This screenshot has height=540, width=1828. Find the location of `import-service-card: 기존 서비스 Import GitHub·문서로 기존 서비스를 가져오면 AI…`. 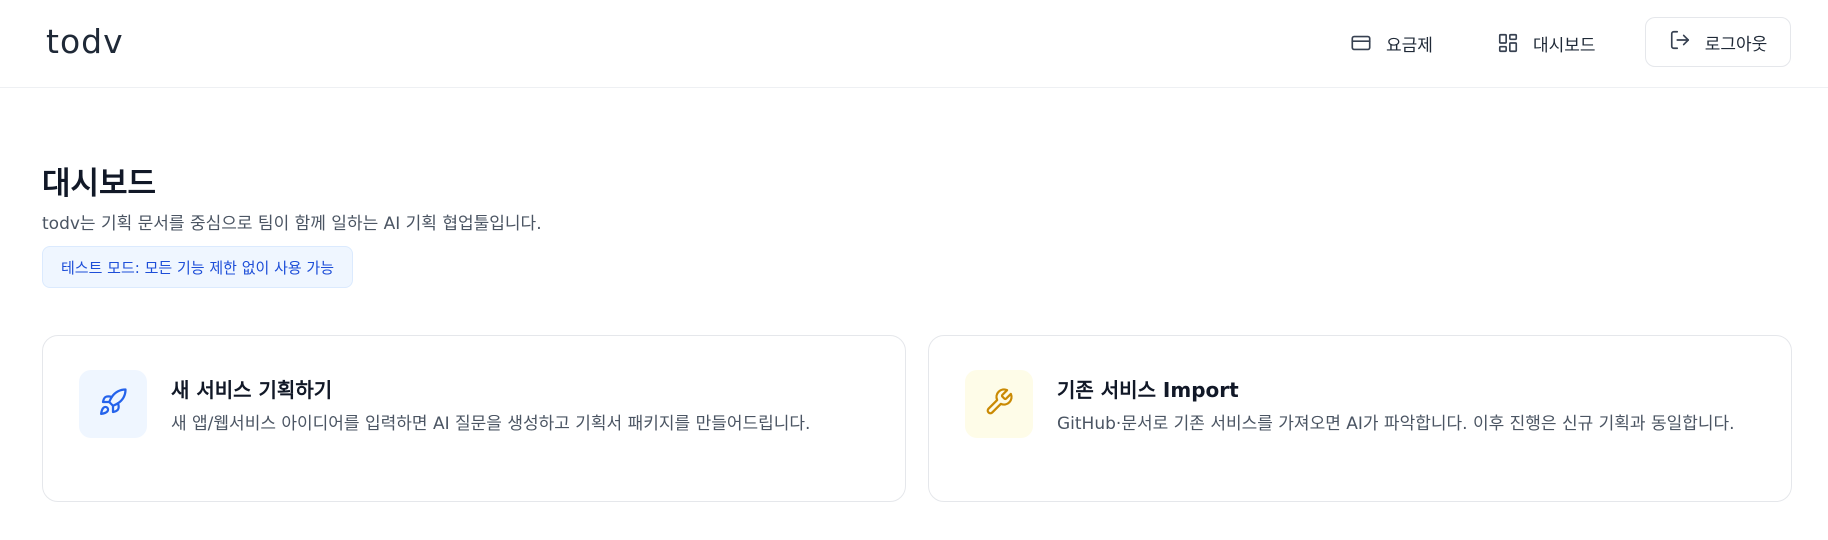

import-service-card: 기존 서비스 Import GitHub·문서로 기존 서비스를 가져오면 AI… is located at coordinates (1360, 418).